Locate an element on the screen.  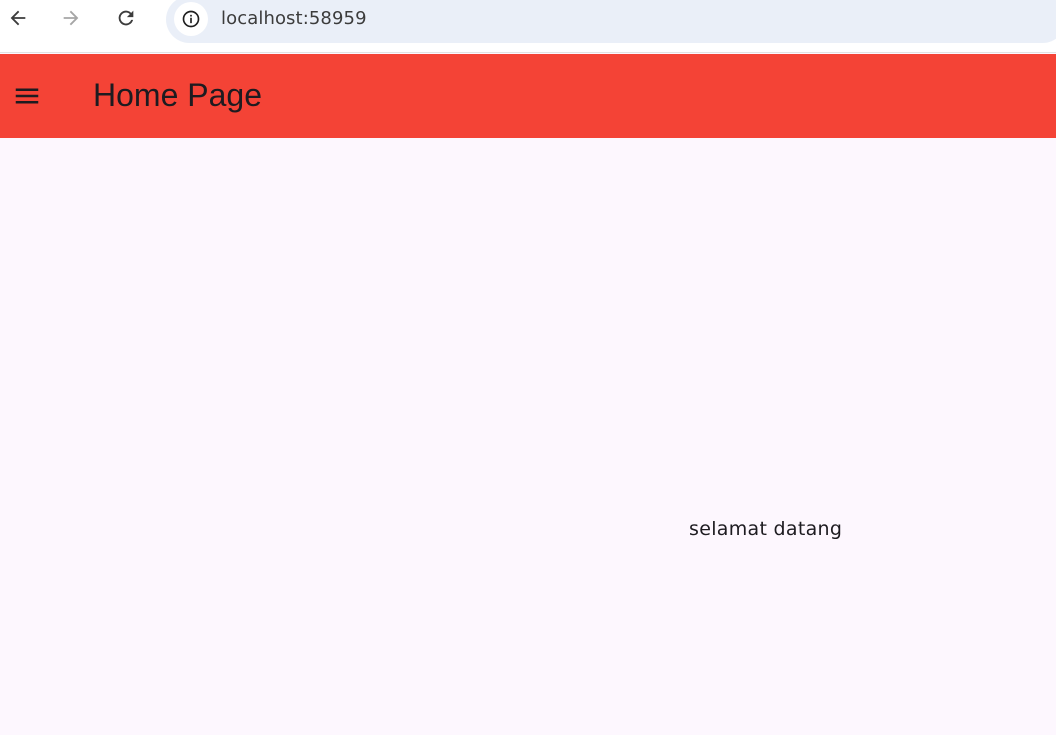
url-text: localhost:58959 is located at coordinates (294, 18).